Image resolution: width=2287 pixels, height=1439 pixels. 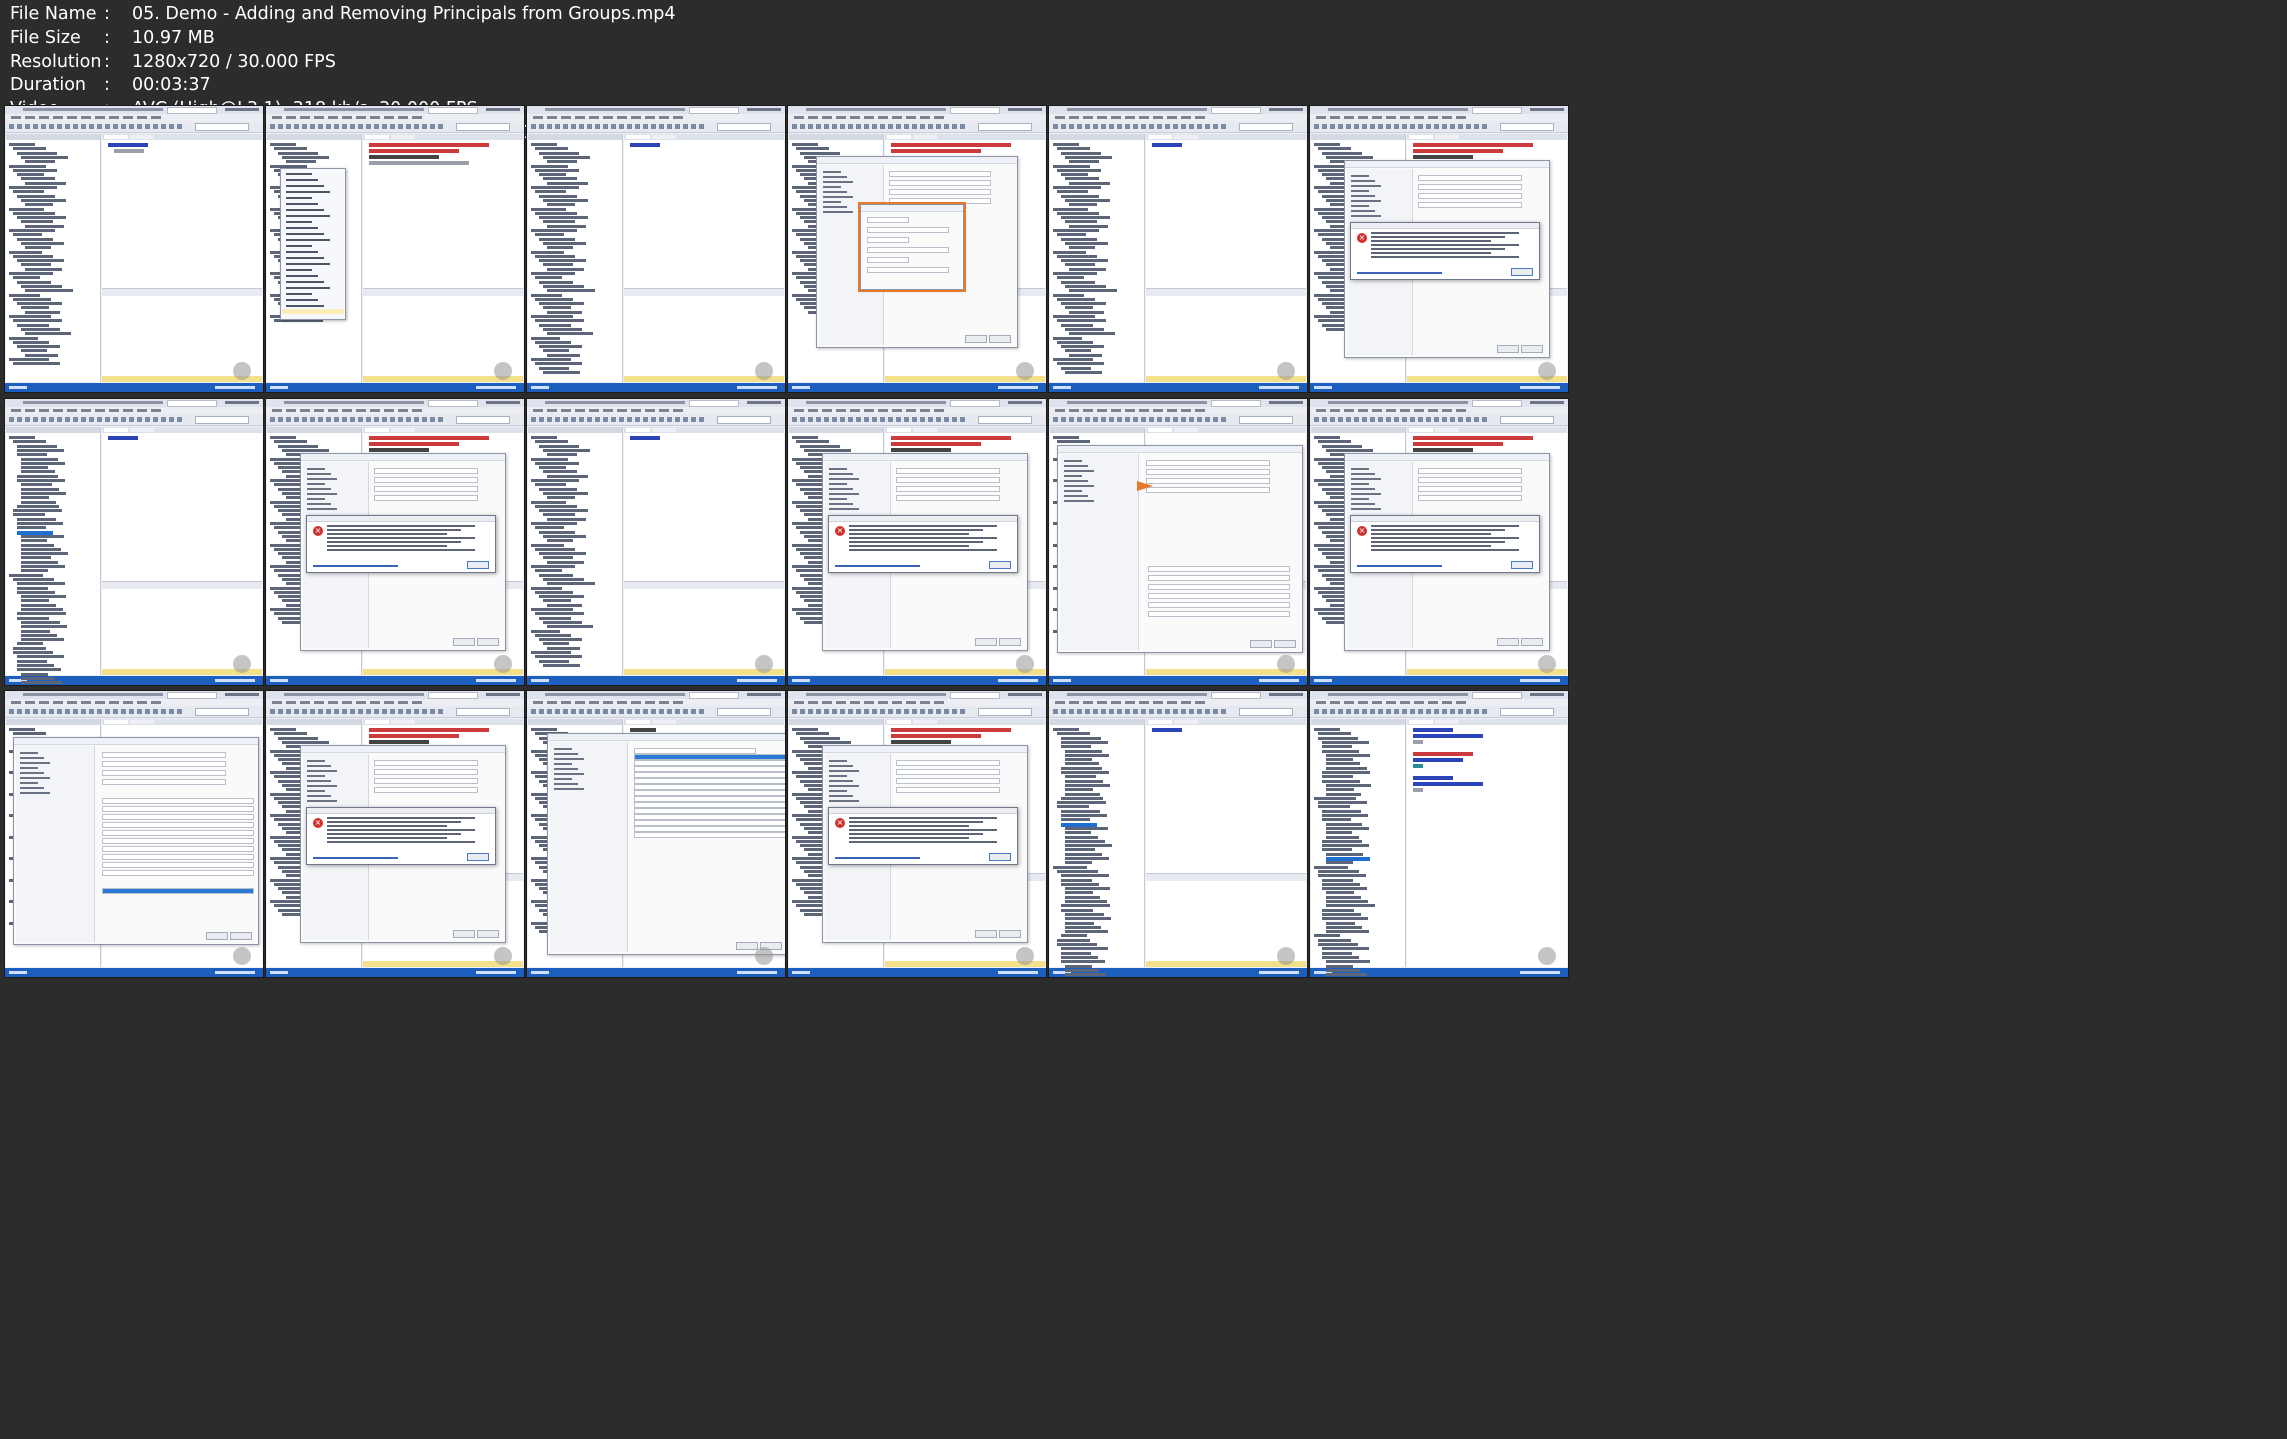 I want to click on error-icon: ×, so click(x=840, y=531).